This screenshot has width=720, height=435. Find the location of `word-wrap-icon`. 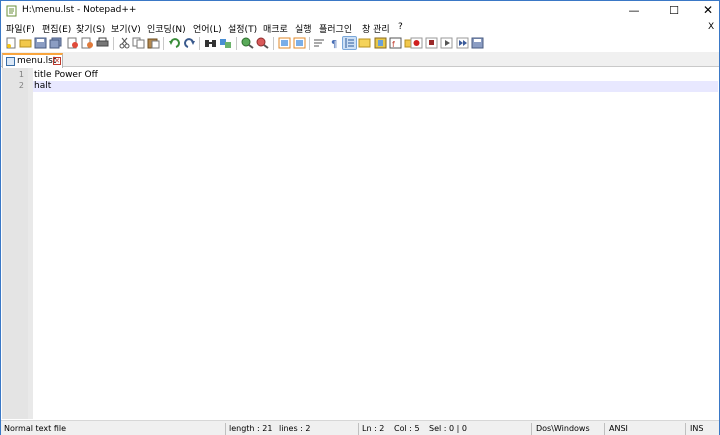

word-wrap-icon is located at coordinates (319, 43).